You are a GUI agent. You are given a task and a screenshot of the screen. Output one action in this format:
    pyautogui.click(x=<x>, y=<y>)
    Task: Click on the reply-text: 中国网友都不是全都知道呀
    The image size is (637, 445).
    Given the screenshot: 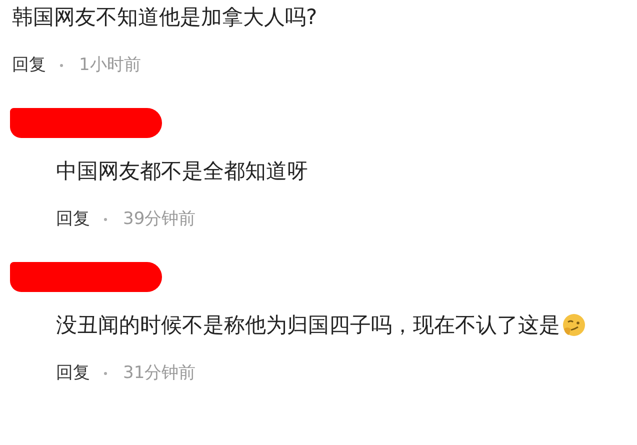 What is the action you would take?
    pyautogui.click(x=182, y=171)
    